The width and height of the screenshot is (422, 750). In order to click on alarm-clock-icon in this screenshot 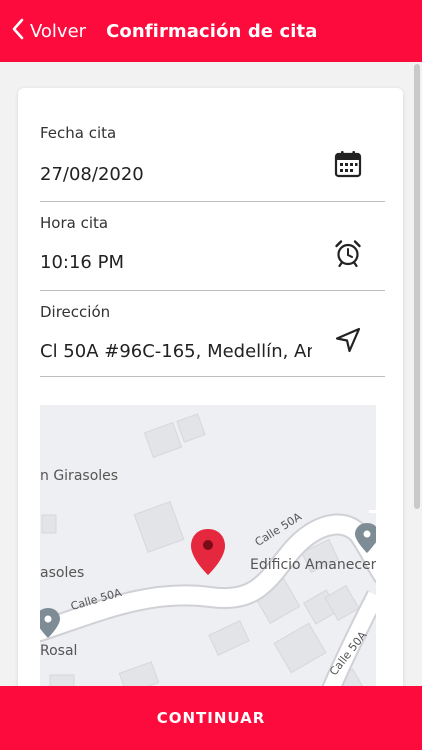, I will do `click(348, 253)`.